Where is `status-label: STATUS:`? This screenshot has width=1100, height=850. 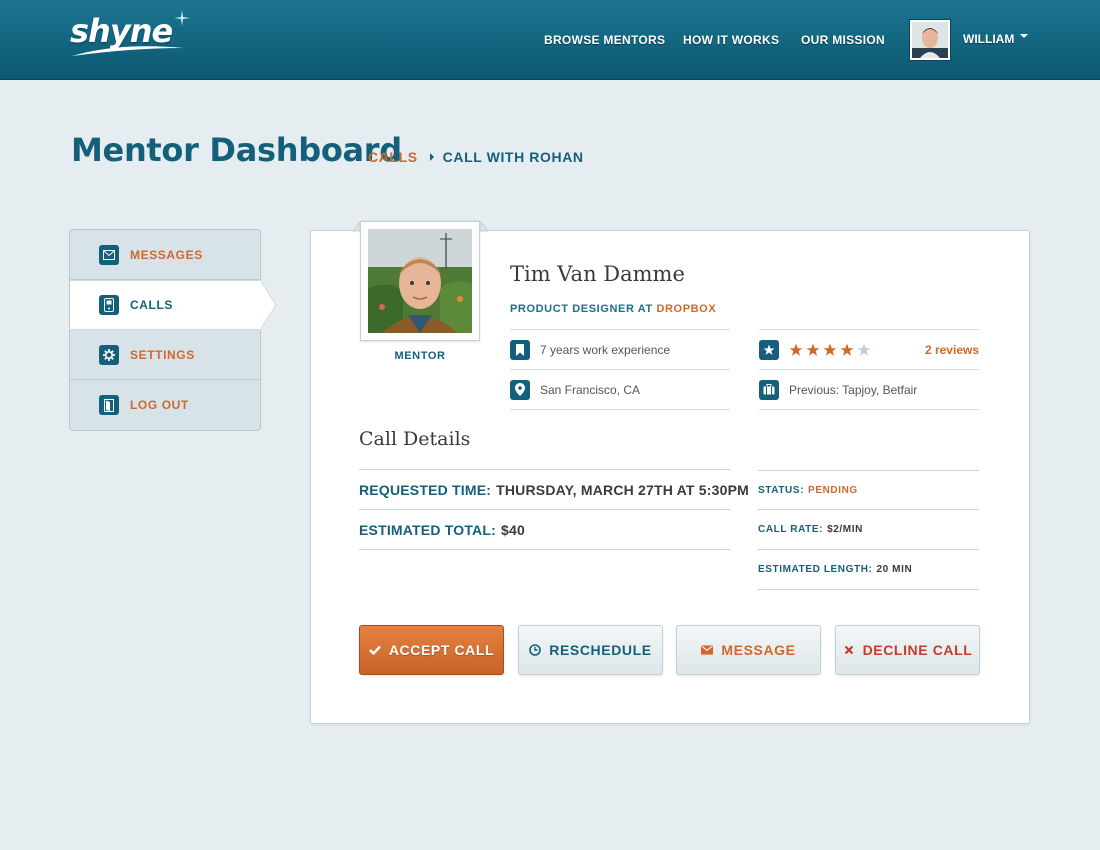 status-label: STATUS: is located at coordinates (781, 490).